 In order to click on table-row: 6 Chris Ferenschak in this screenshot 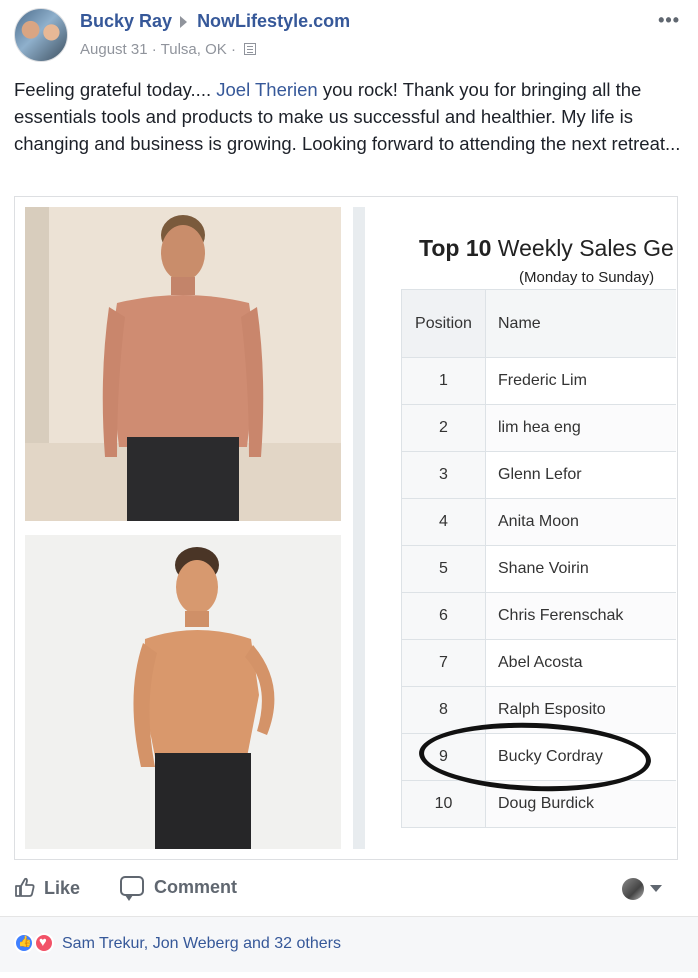, I will do `click(538, 616)`.